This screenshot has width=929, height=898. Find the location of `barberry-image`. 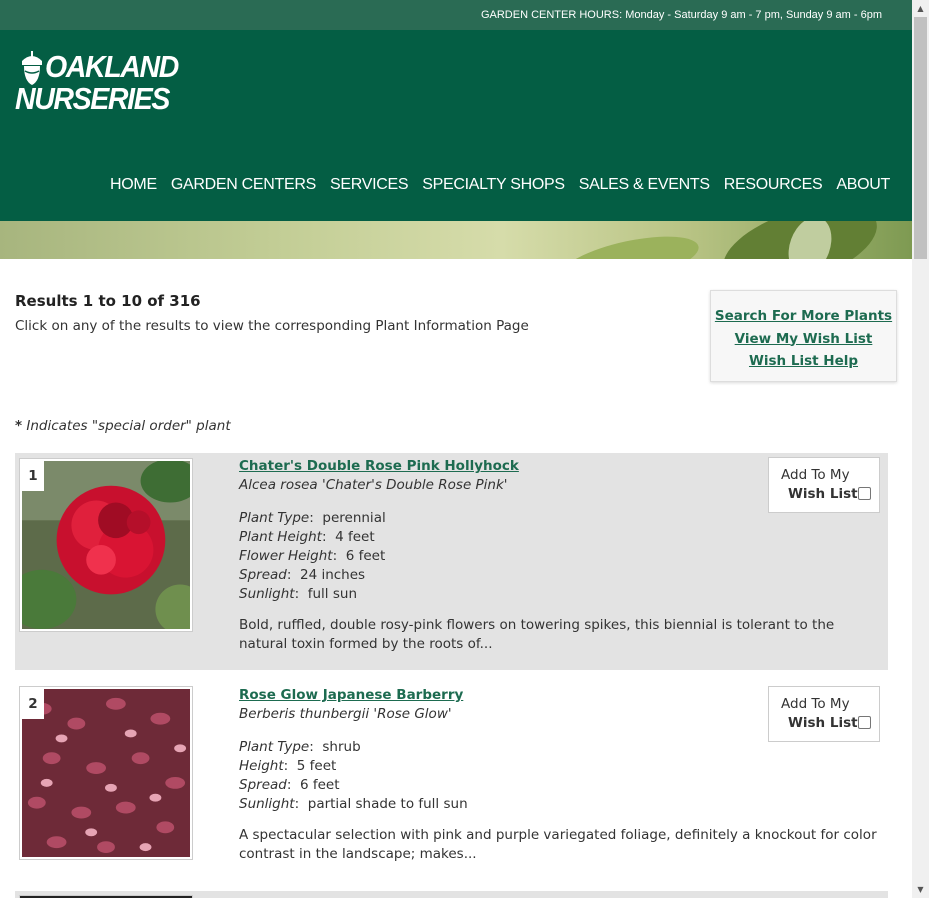

barberry-image is located at coordinates (106, 773).